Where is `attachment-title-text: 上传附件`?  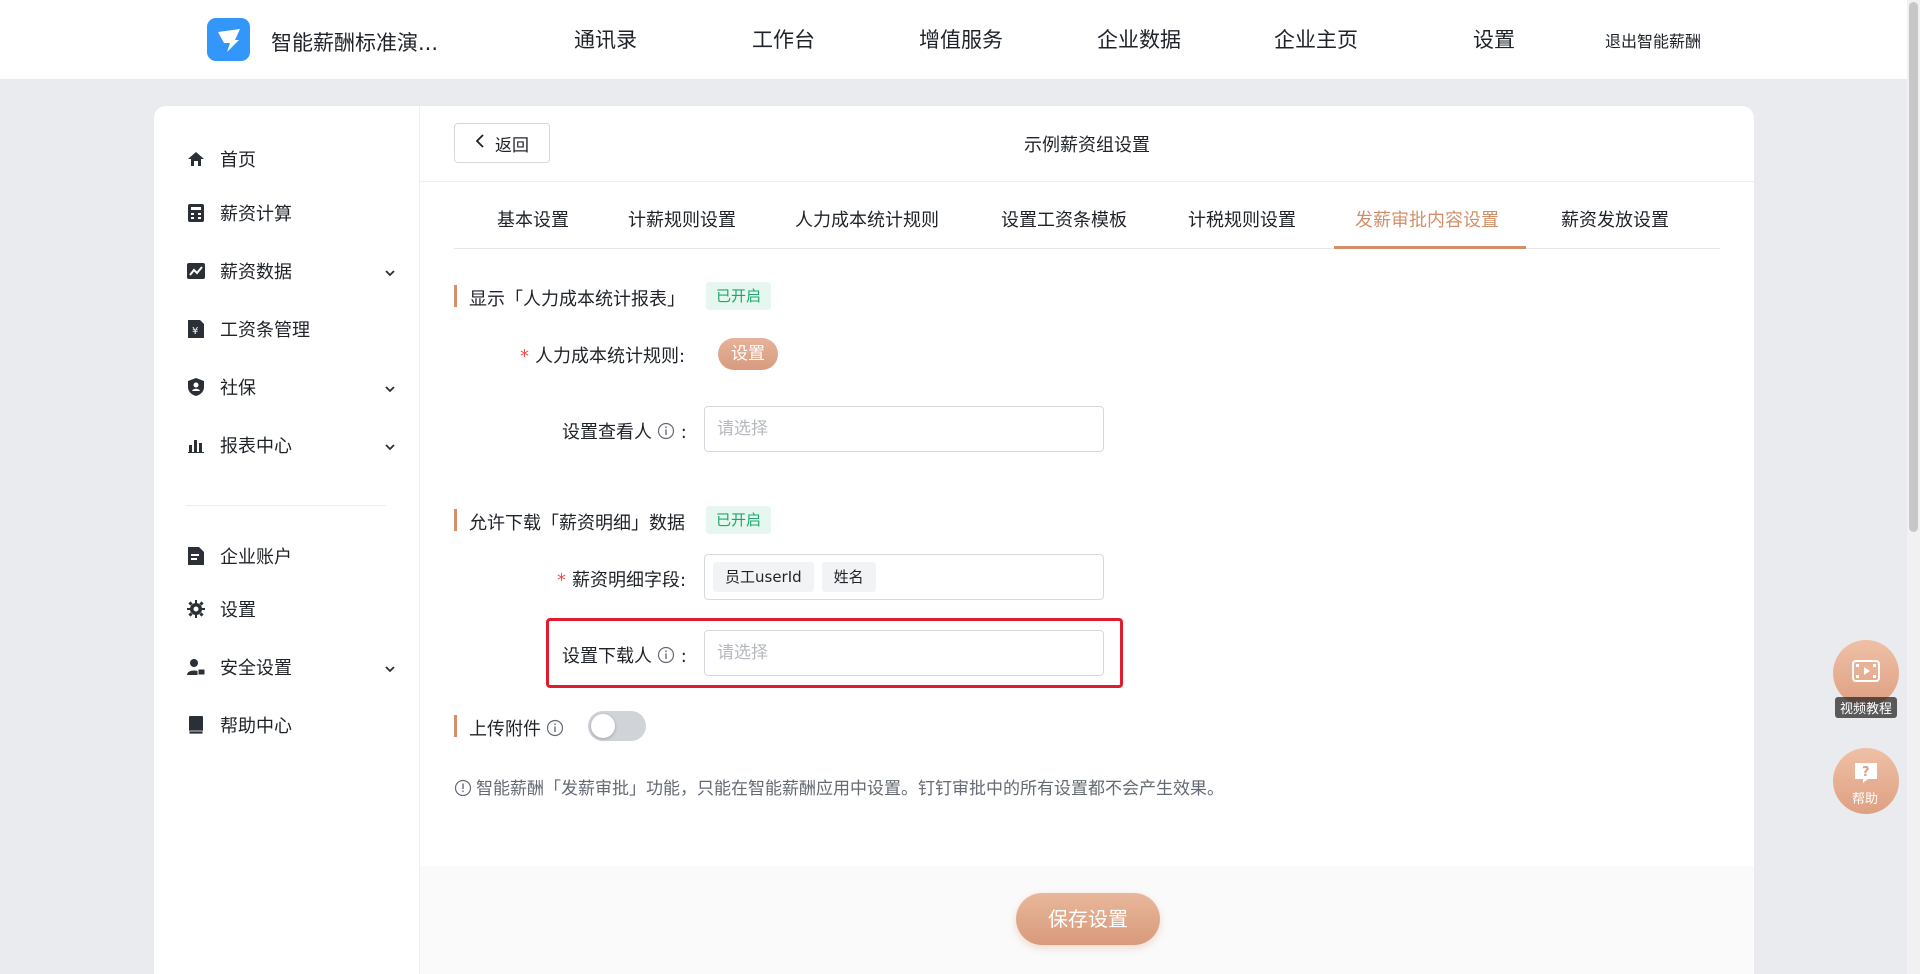 attachment-title-text: 上传附件 is located at coordinates (505, 729).